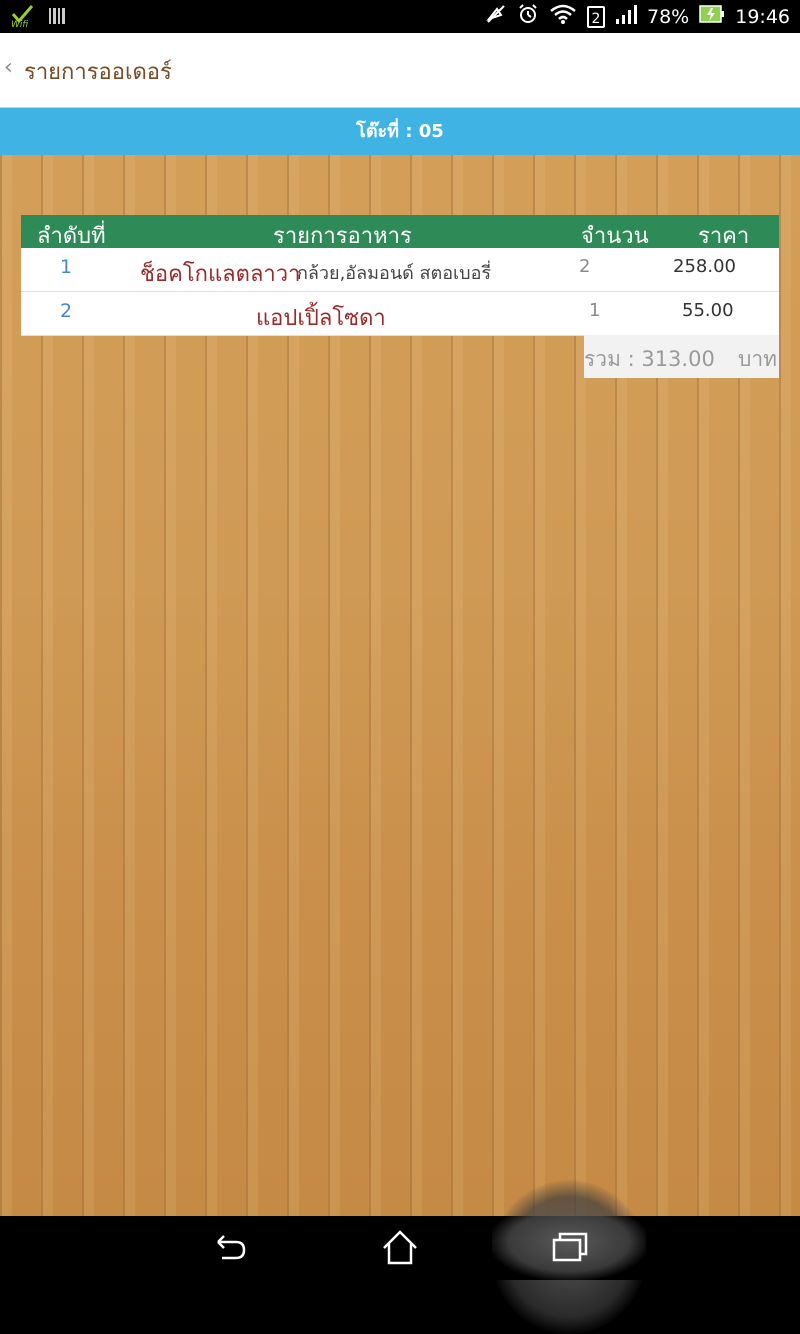 Image resolution: width=800 pixels, height=1334 pixels. I want to click on barcode-icon, so click(57, 18).